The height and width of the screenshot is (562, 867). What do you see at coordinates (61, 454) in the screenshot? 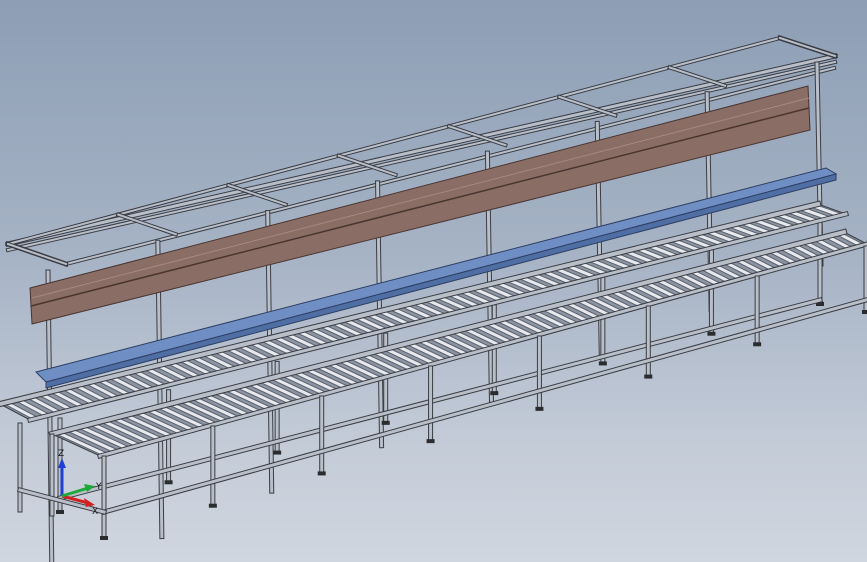
I see `z-axis-label: Z` at bounding box center [61, 454].